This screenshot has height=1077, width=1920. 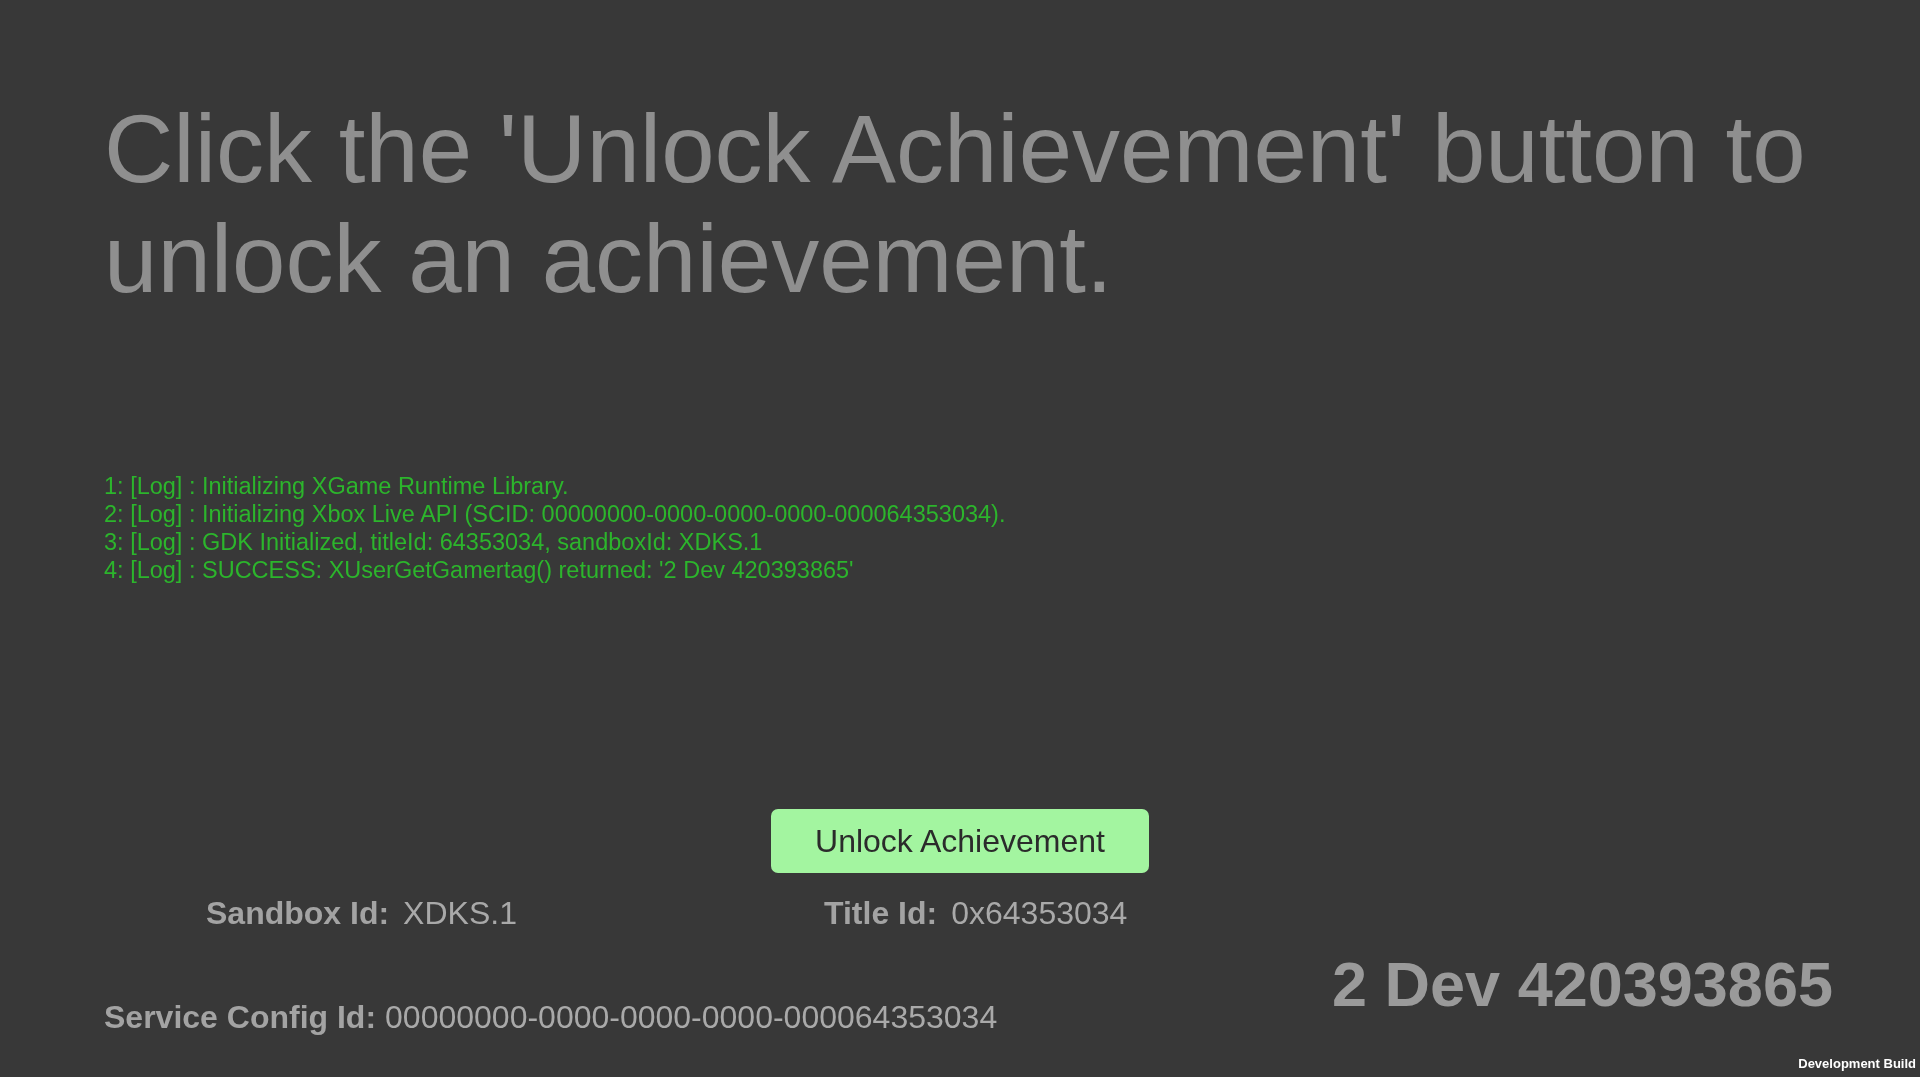 What do you see at coordinates (1582, 984) in the screenshot?
I see `gamertag-text: 2 Dev 420393865` at bounding box center [1582, 984].